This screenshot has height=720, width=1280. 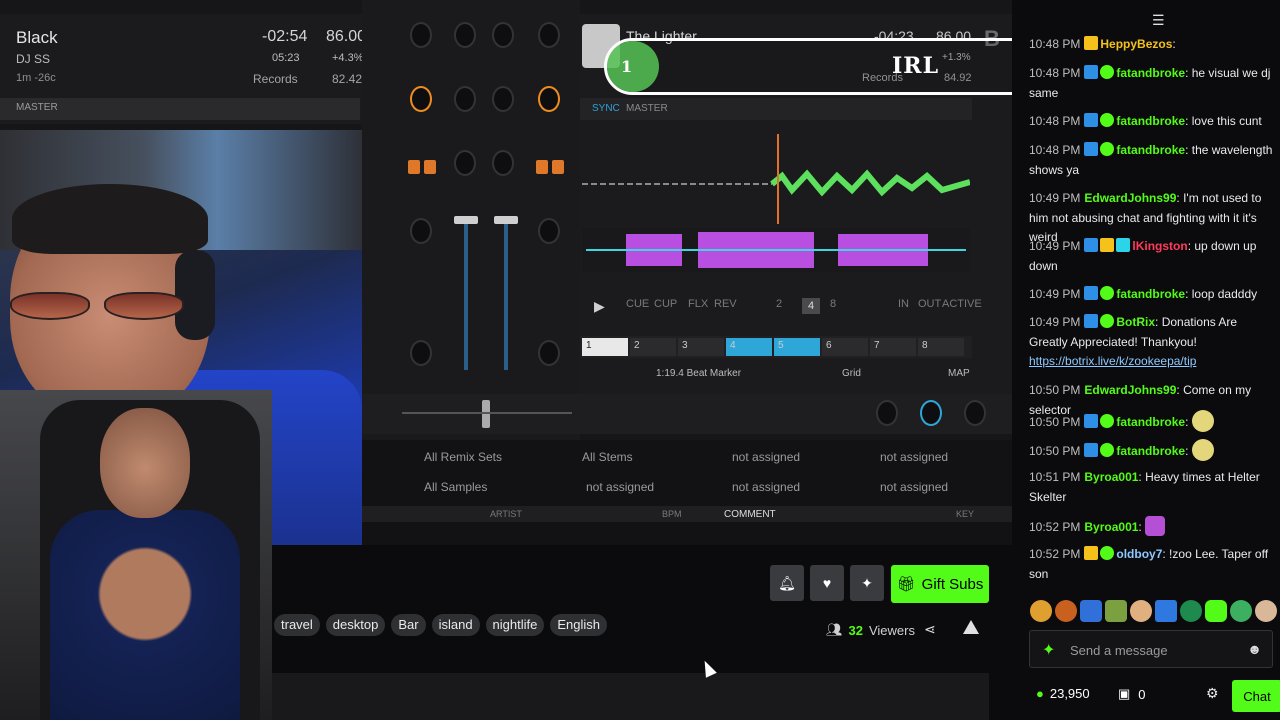 What do you see at coordinates (698, 304) in the screenshot?
I see `transport-flx: FLX` at bounding box center [698, 304].